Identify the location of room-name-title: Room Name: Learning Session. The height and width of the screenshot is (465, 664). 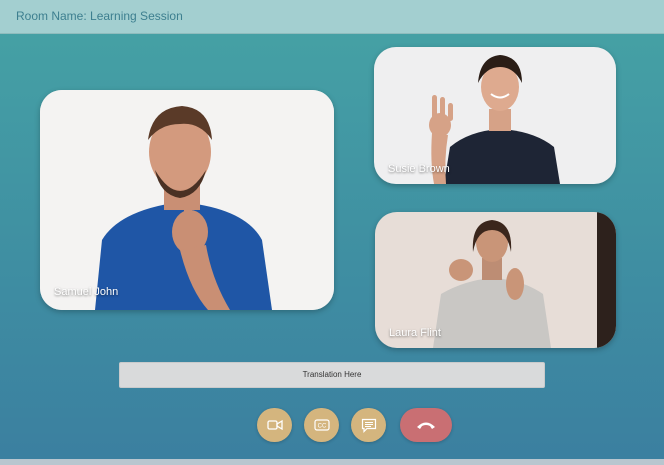
(99, 16).